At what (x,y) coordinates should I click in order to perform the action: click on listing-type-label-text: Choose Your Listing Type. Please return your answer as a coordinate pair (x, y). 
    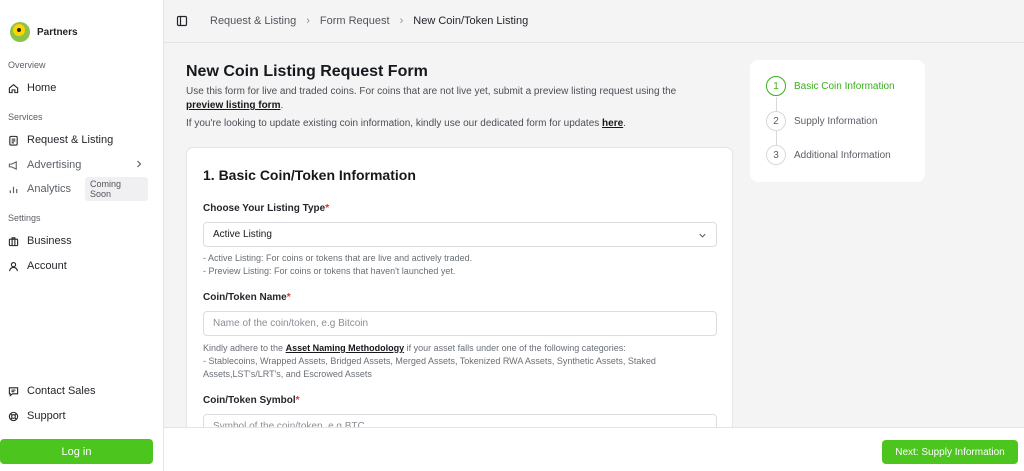
    Looking at the image, I should click on (264, 208).